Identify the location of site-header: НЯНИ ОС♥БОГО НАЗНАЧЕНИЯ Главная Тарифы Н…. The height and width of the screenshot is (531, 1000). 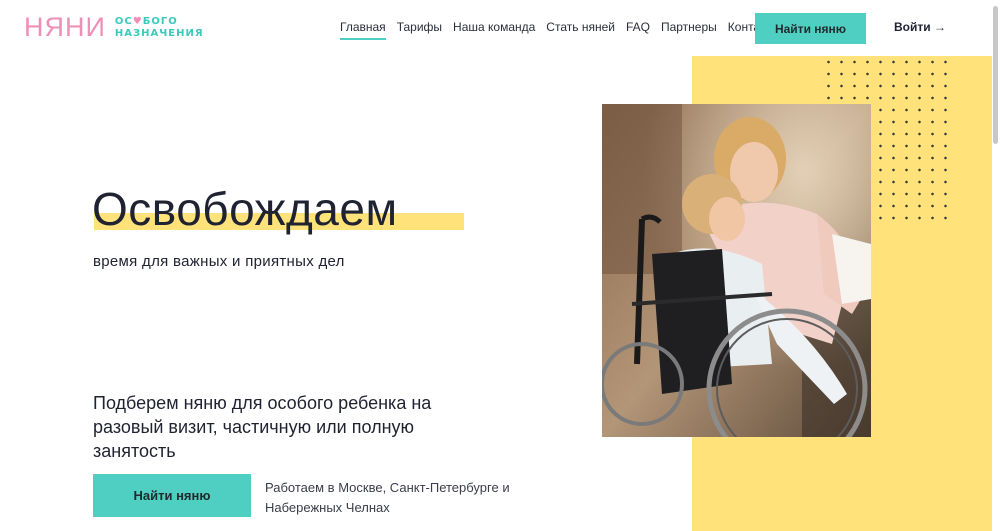
(500, 28).